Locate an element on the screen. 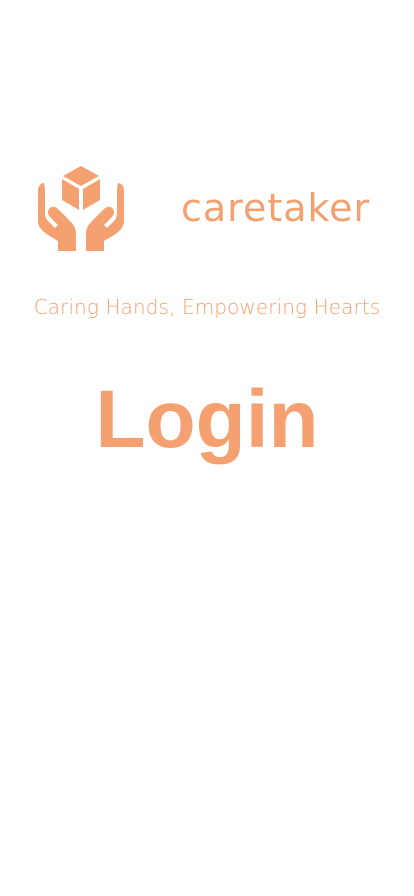  brand-header: caretaker is located at coordinates (207, 207).